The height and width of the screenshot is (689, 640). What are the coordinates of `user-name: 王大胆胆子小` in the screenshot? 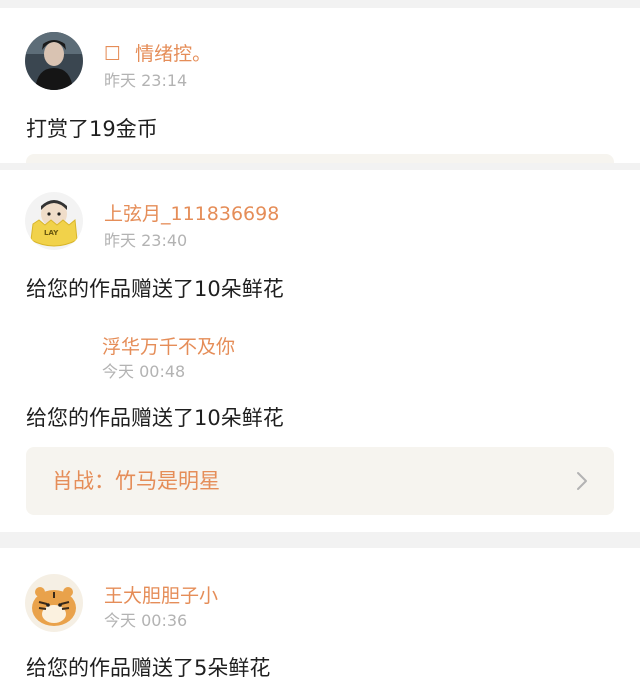 It's located at (161, 594).